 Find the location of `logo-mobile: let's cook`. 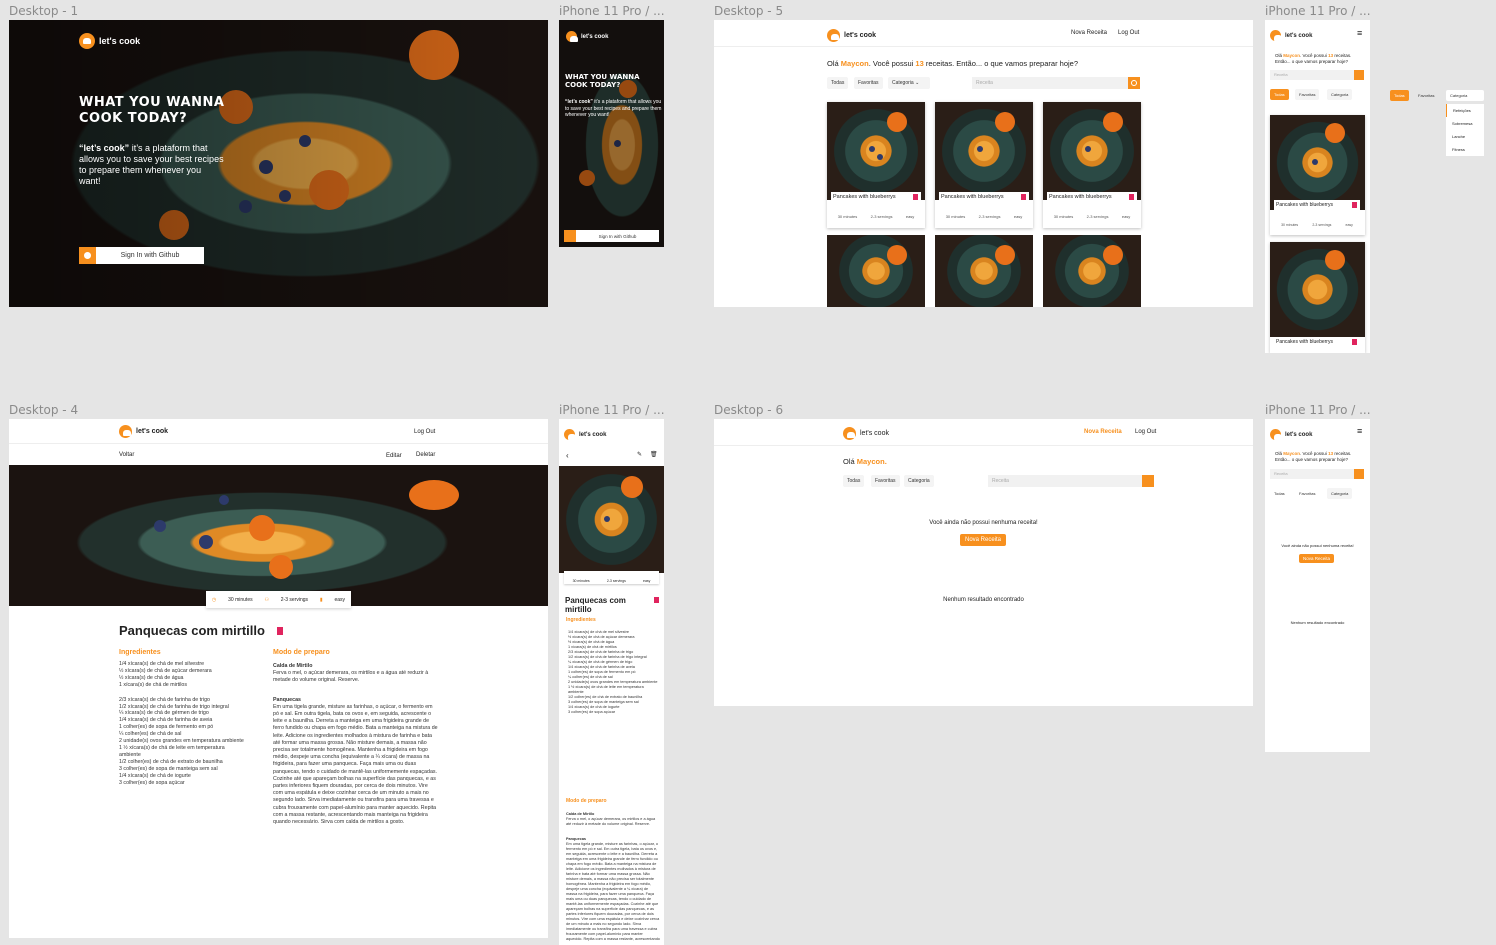

logo-mobile: let's cook is located at coordinates (587, 37).